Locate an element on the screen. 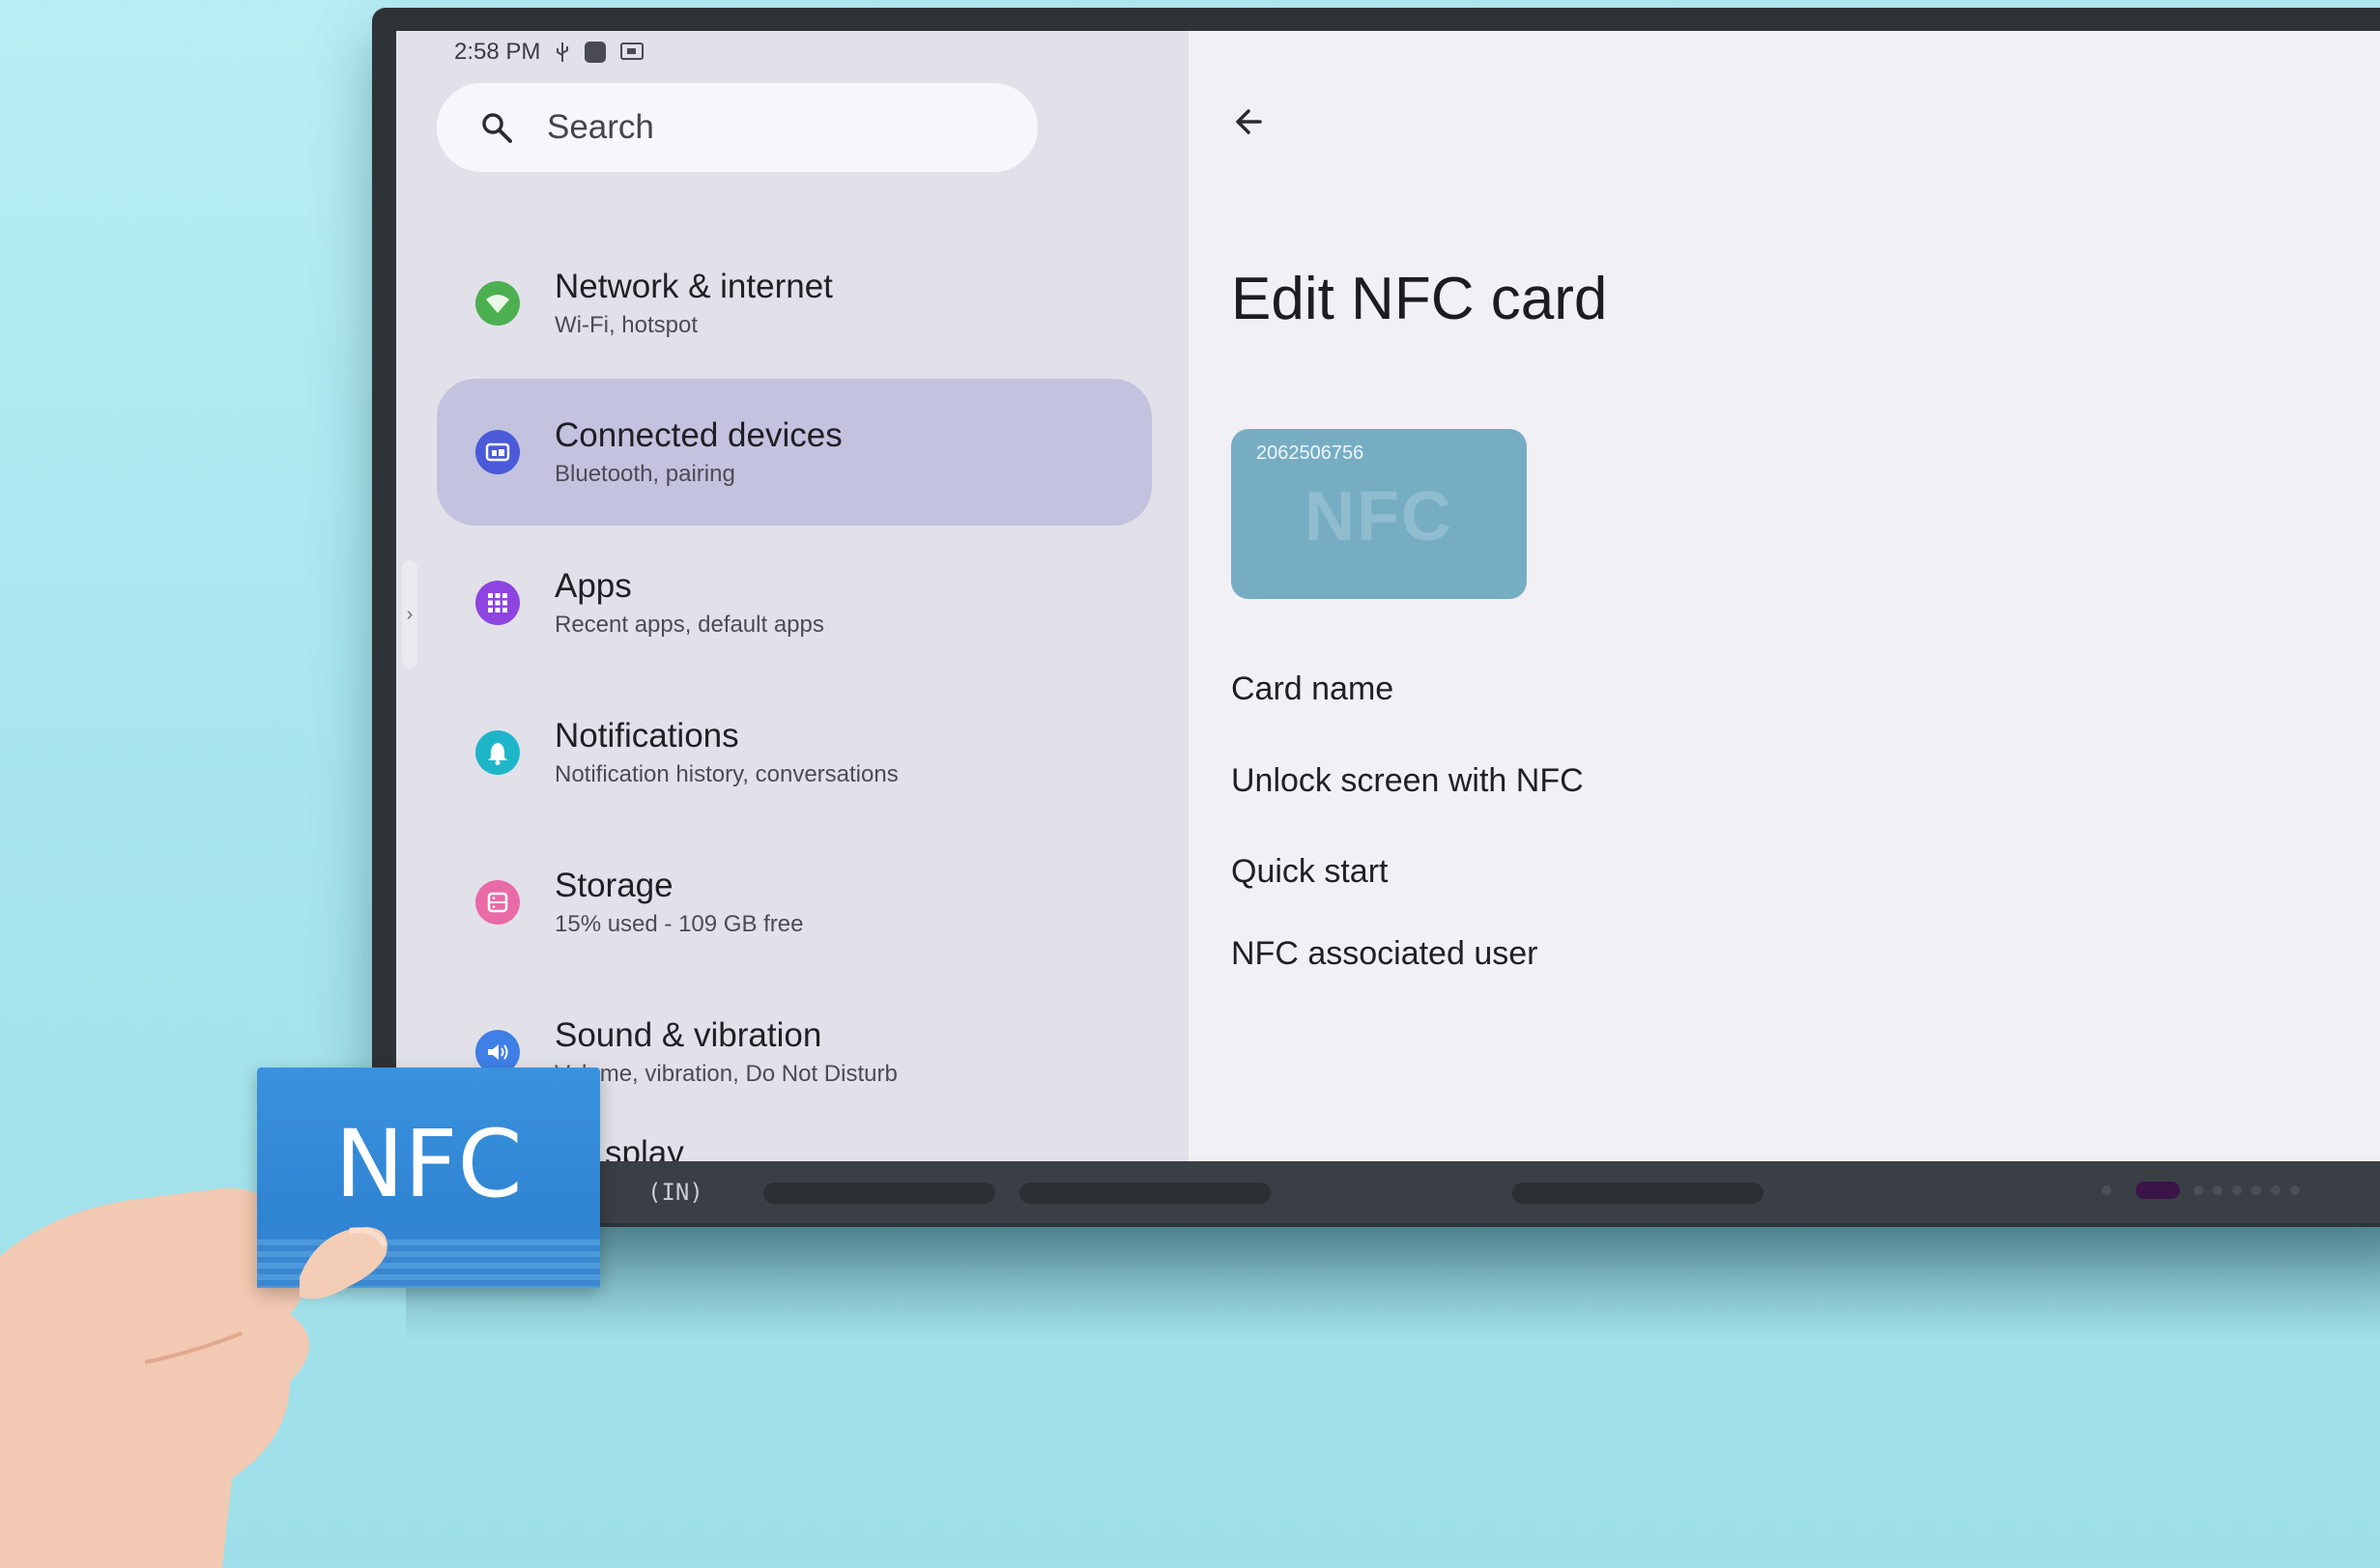  sidebar-item-title: Notifications is located at coordinates (647, 736).